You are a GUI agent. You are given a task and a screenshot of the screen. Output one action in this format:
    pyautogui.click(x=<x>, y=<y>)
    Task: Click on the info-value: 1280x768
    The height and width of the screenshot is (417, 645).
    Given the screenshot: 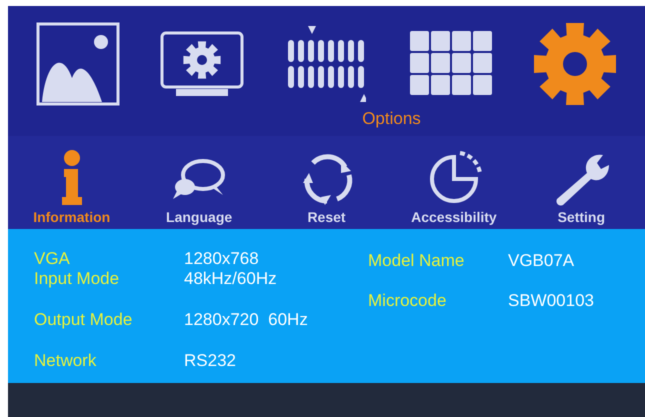 What is the action you would take?
    pyautogui.click(x=221, y=259)
    